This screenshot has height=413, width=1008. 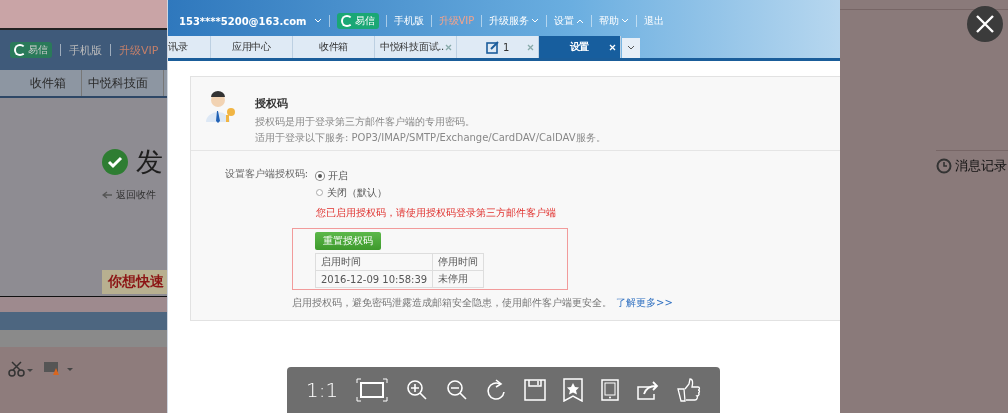 What do you see at coordinates (136, 195) in the screenshot?
I see `back-link: 返回收件` at bounding box center [136, 195].